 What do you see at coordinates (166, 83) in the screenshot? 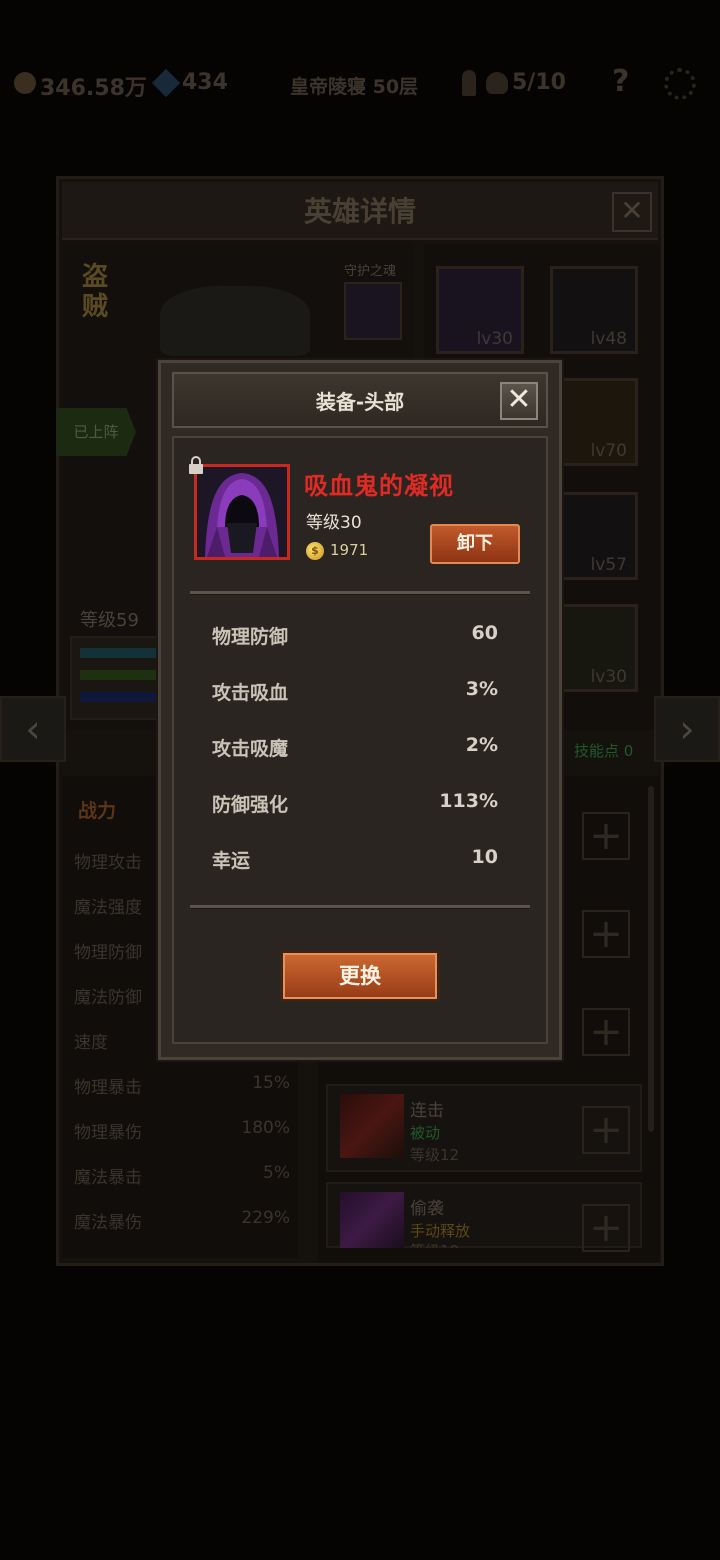
I see `gem-icon` at bounding box center [166, 83].